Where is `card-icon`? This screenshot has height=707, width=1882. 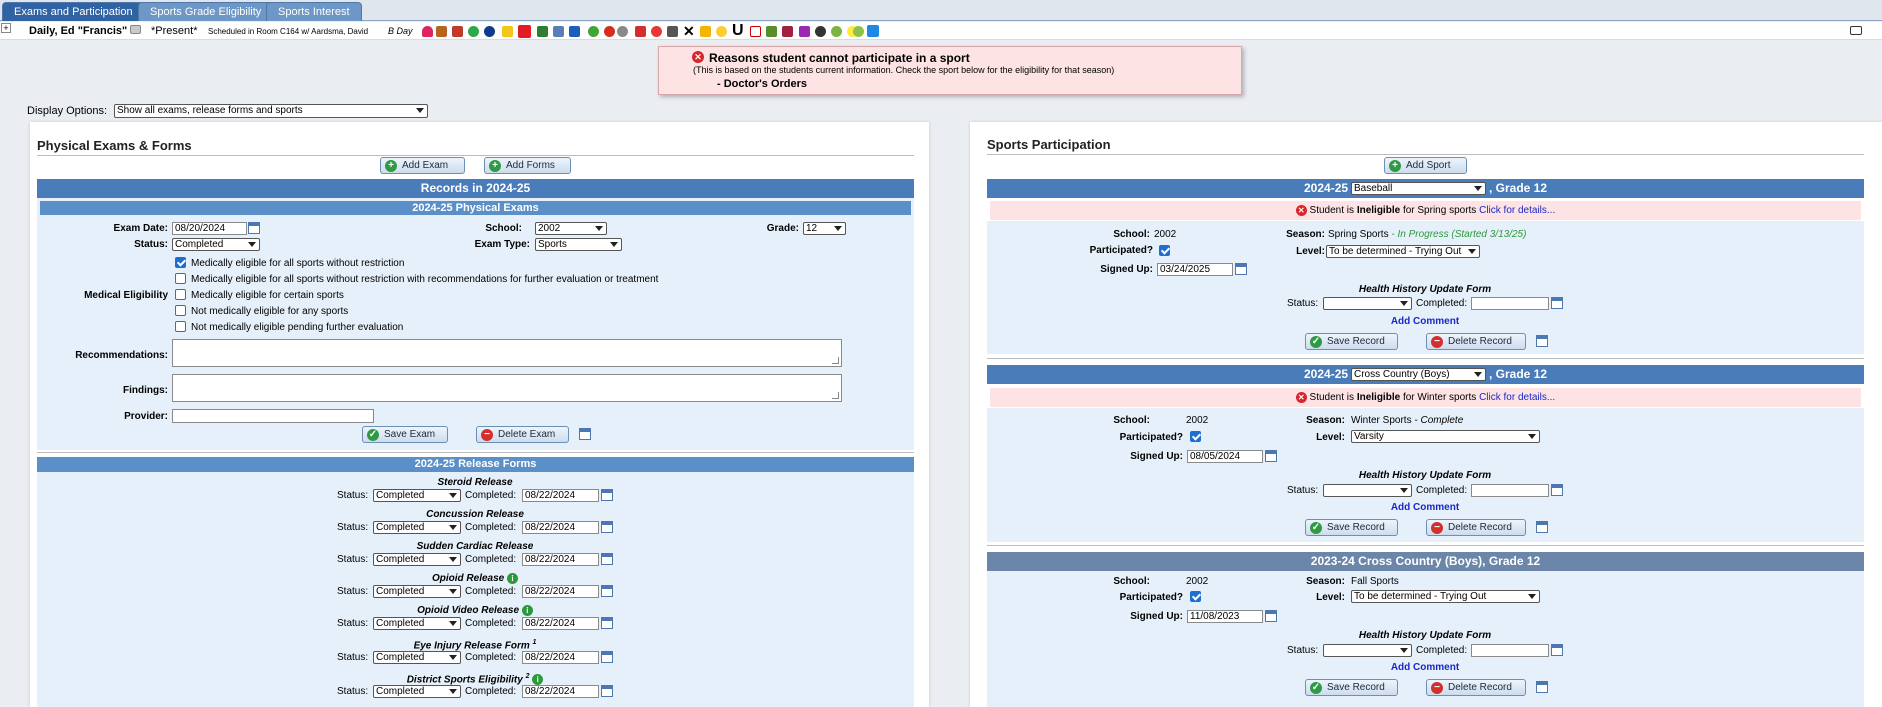
card-icon is located at coordinates (771, 31).